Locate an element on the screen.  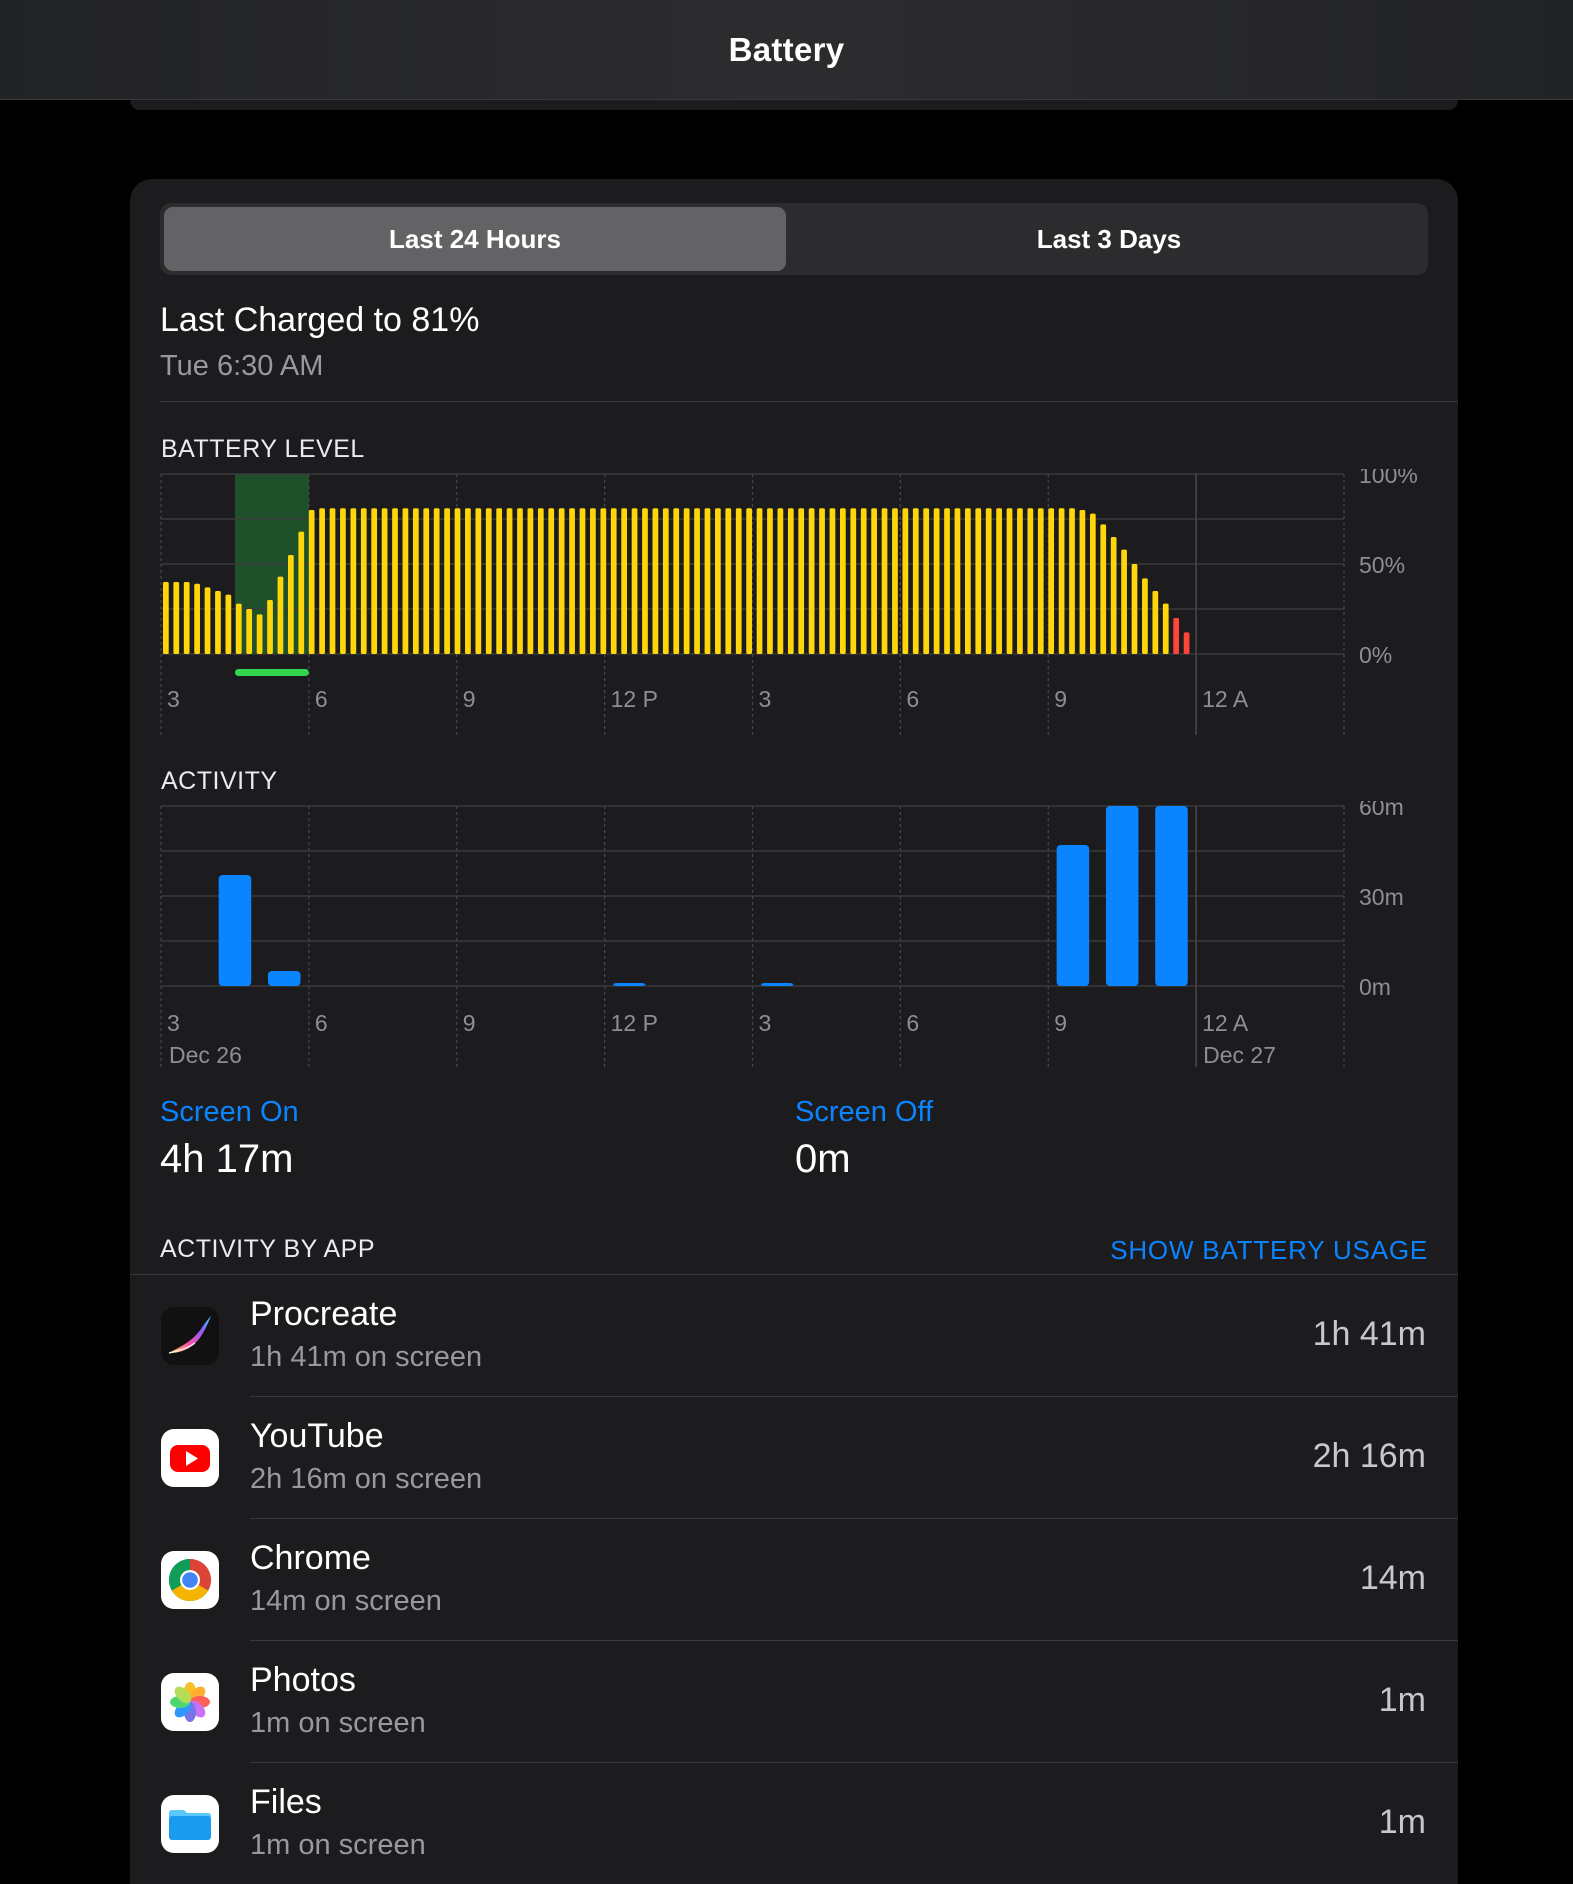
app-usage-time: 1h 41m is located at coordinates (1369, 1334).